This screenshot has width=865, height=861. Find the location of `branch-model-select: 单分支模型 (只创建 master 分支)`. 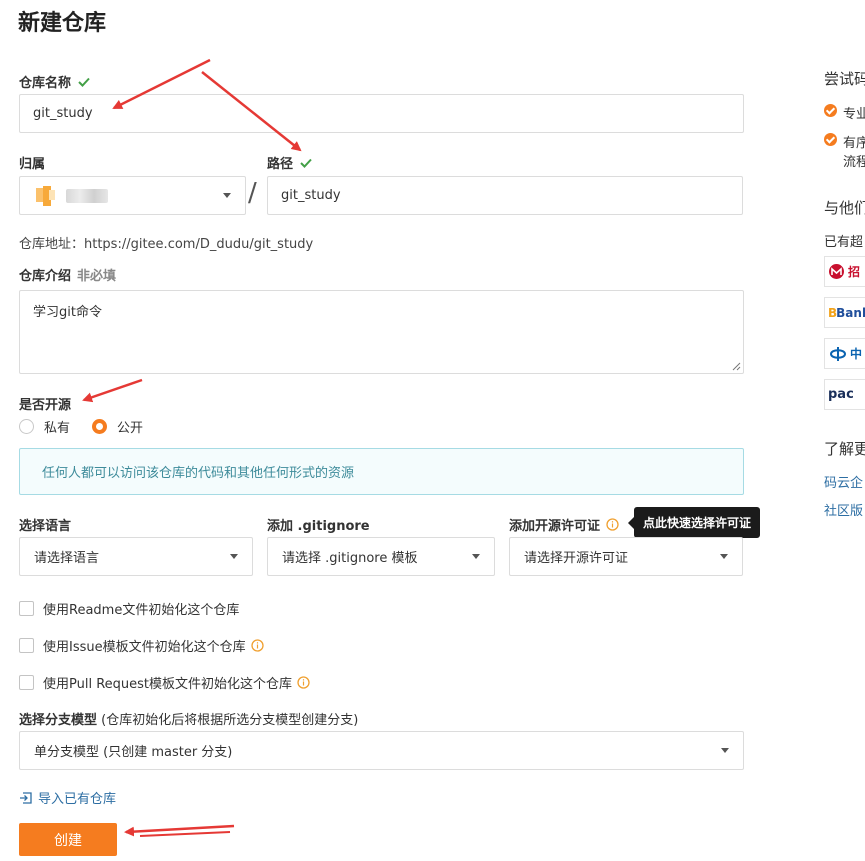

branch-model-select: 单分支模型 (只创建 master 分支) is located at coordinates (381, 750).